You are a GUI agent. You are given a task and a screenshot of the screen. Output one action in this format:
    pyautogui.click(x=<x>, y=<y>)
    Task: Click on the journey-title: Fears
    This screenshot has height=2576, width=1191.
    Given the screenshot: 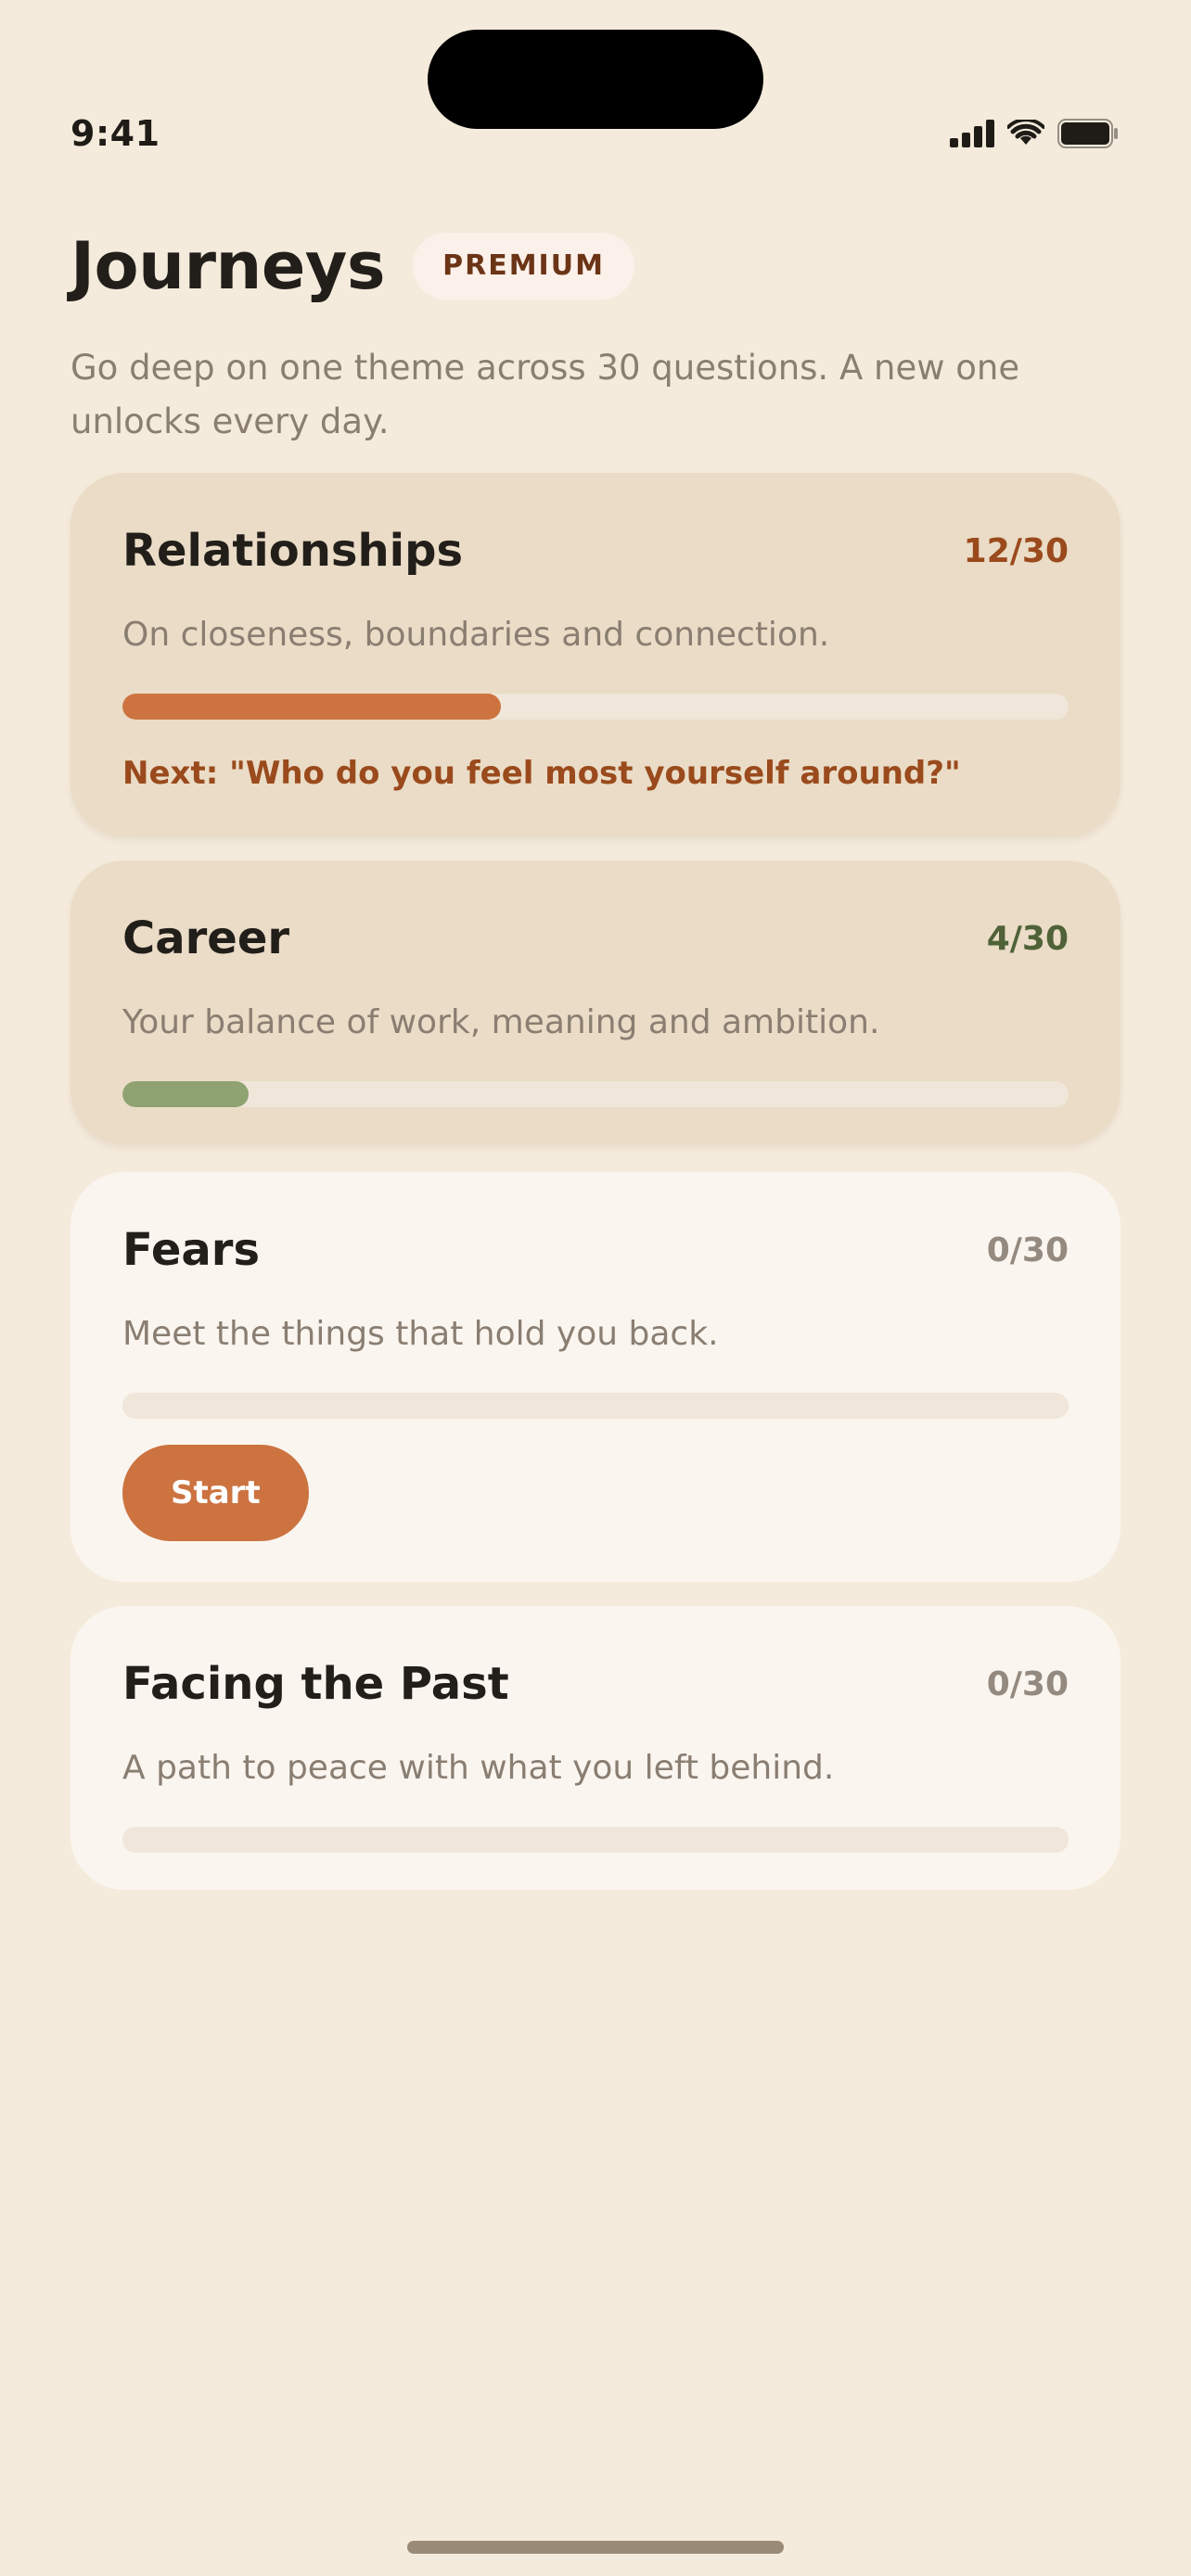 What is the action you would take?
    pyautogui.click(x=191, y=1250)
    